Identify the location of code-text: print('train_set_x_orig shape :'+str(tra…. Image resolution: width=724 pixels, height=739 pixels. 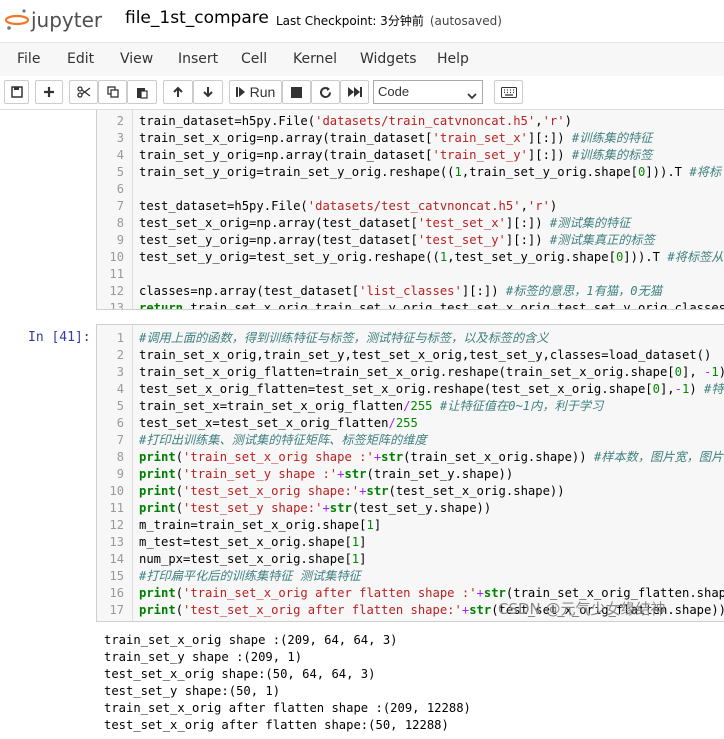
(431, 457).